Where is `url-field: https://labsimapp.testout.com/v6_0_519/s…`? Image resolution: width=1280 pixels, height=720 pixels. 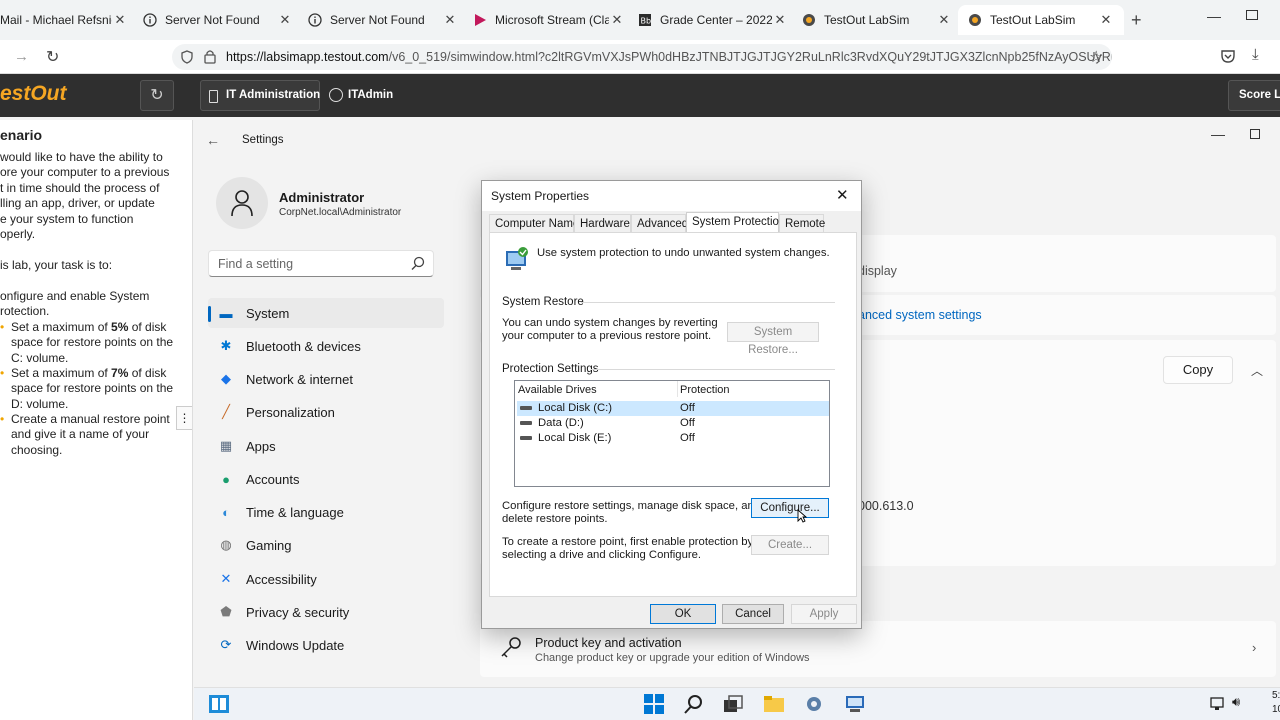
url-field: https://labsimapp.testout.com/v6_0_519/s… is located at coordinates (642, 57).